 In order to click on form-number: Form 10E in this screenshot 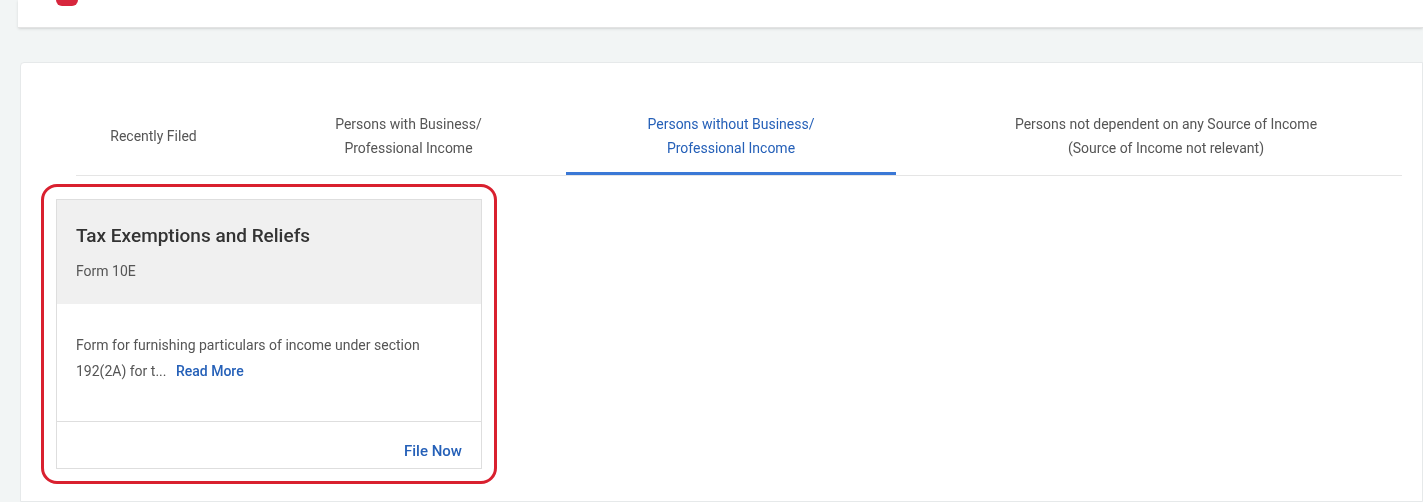, I will do `click(106, 271)`.